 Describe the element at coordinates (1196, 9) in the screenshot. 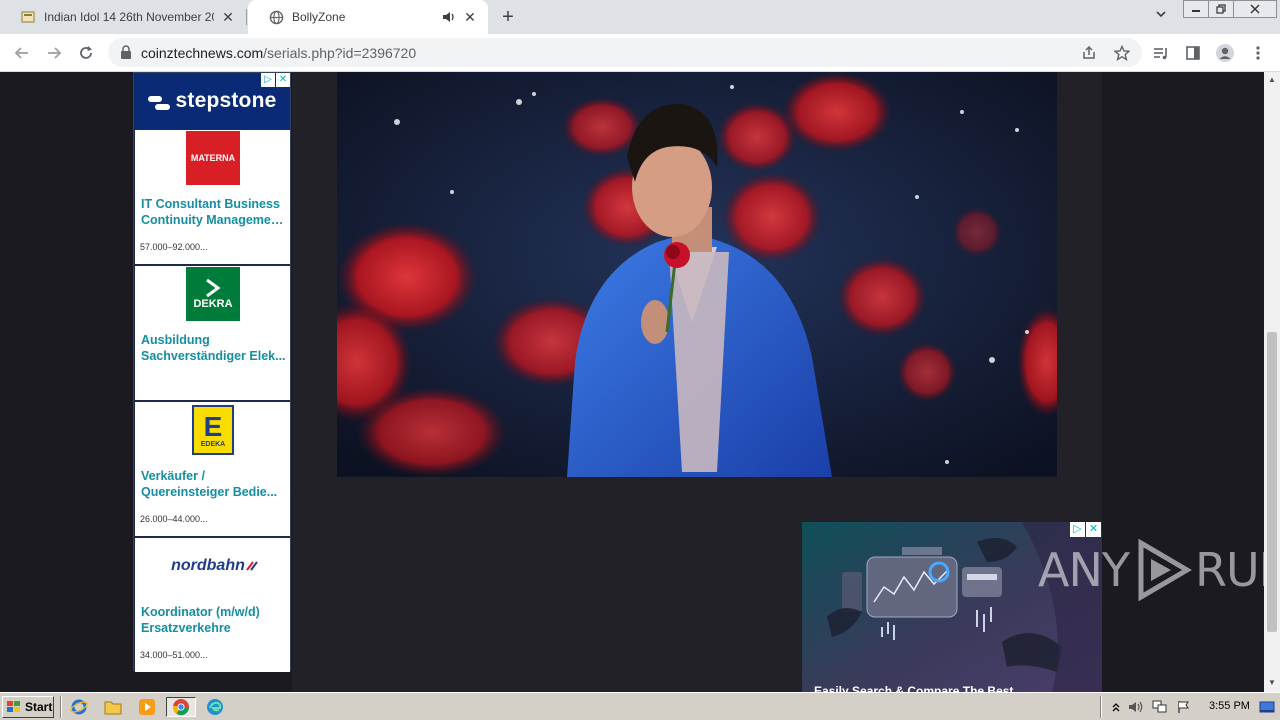

I see `minimize-button` at that location.